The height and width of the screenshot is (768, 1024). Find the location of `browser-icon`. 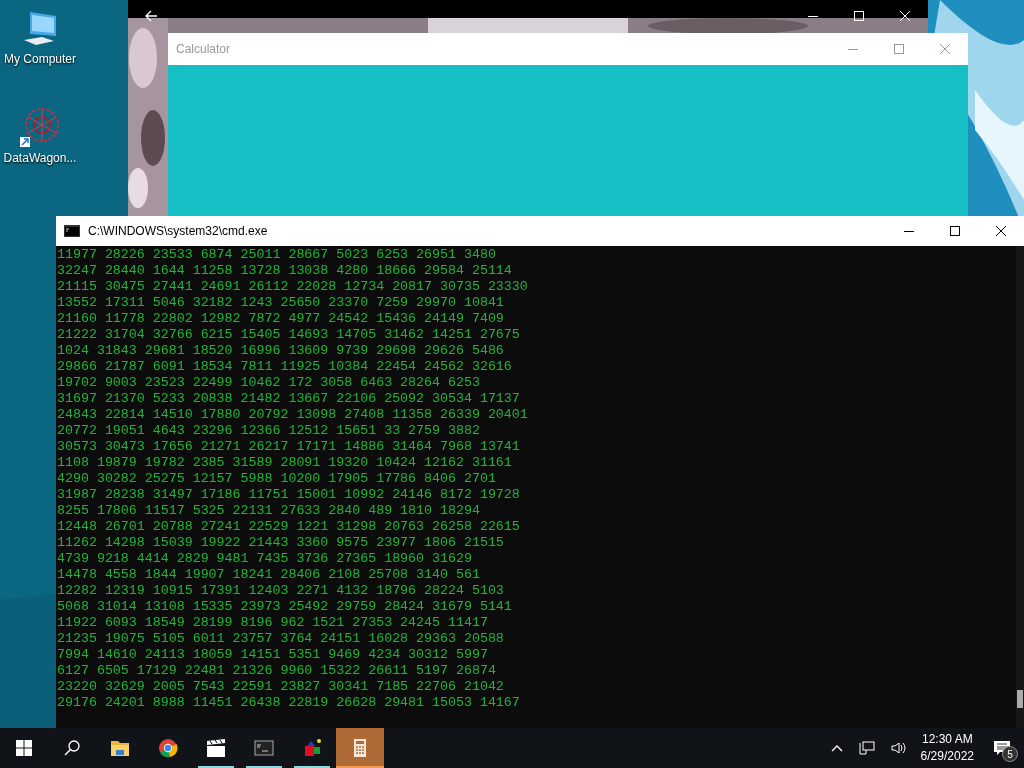

browser-icon is located at coordinates (168, 748).